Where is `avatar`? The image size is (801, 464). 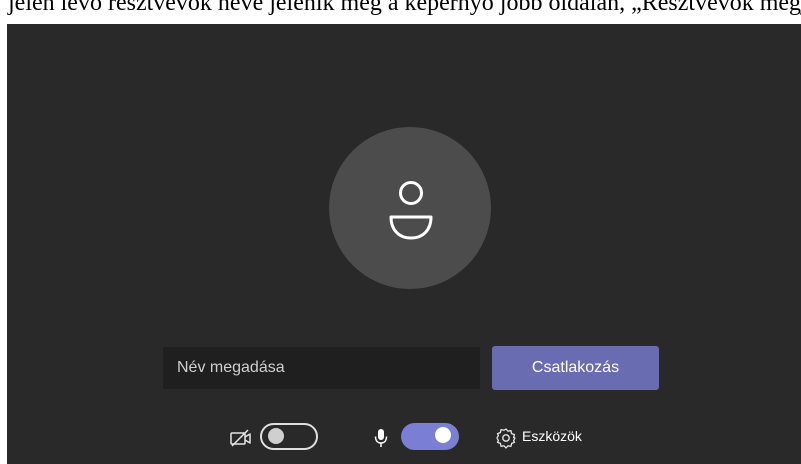
avatar is located at coordinates (410, 208).